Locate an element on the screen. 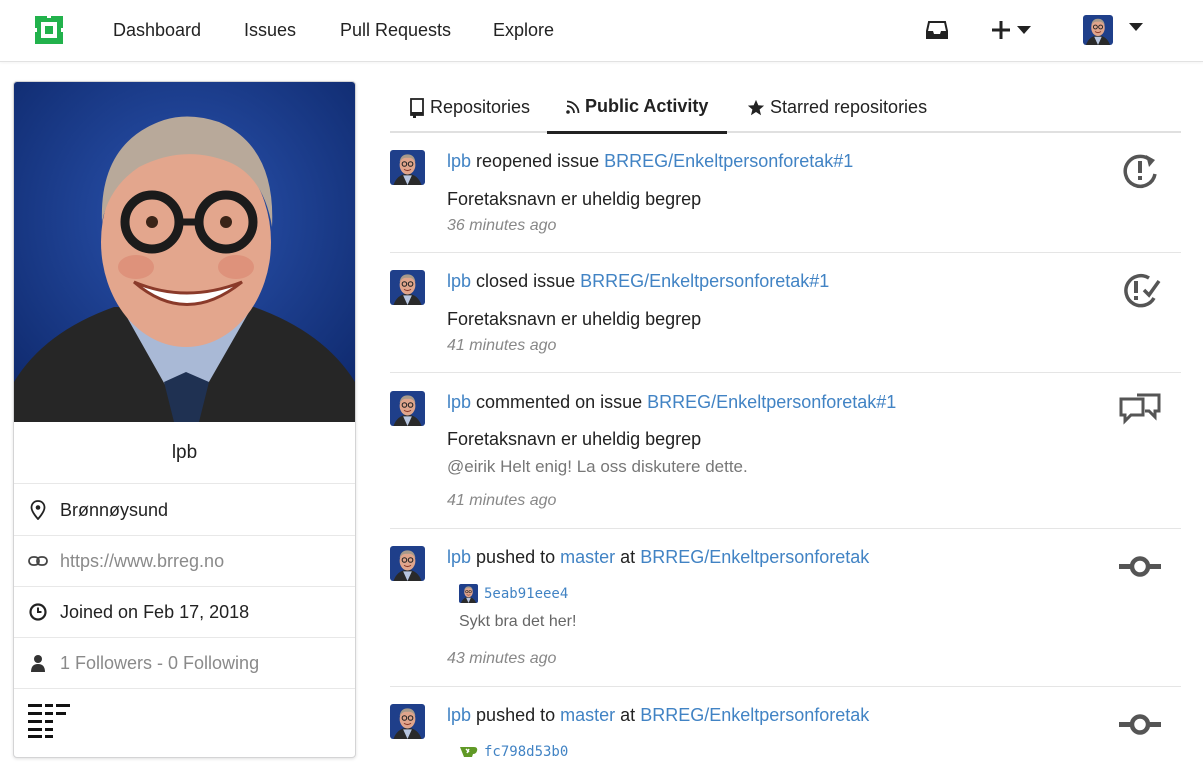  followers-link: 1 Followers is located at coordinates (106, 663).